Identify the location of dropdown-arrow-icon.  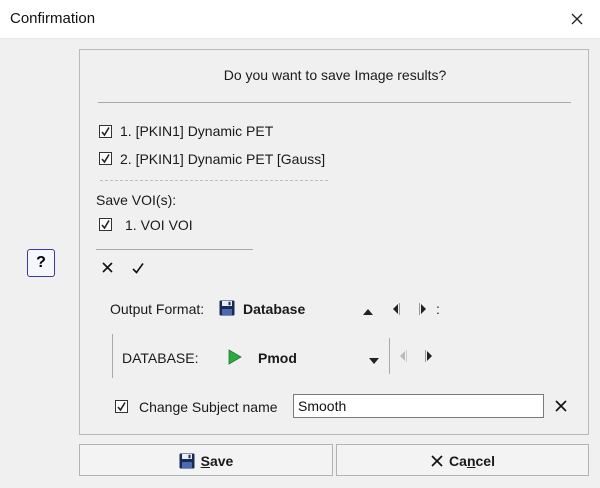
(374, 361).